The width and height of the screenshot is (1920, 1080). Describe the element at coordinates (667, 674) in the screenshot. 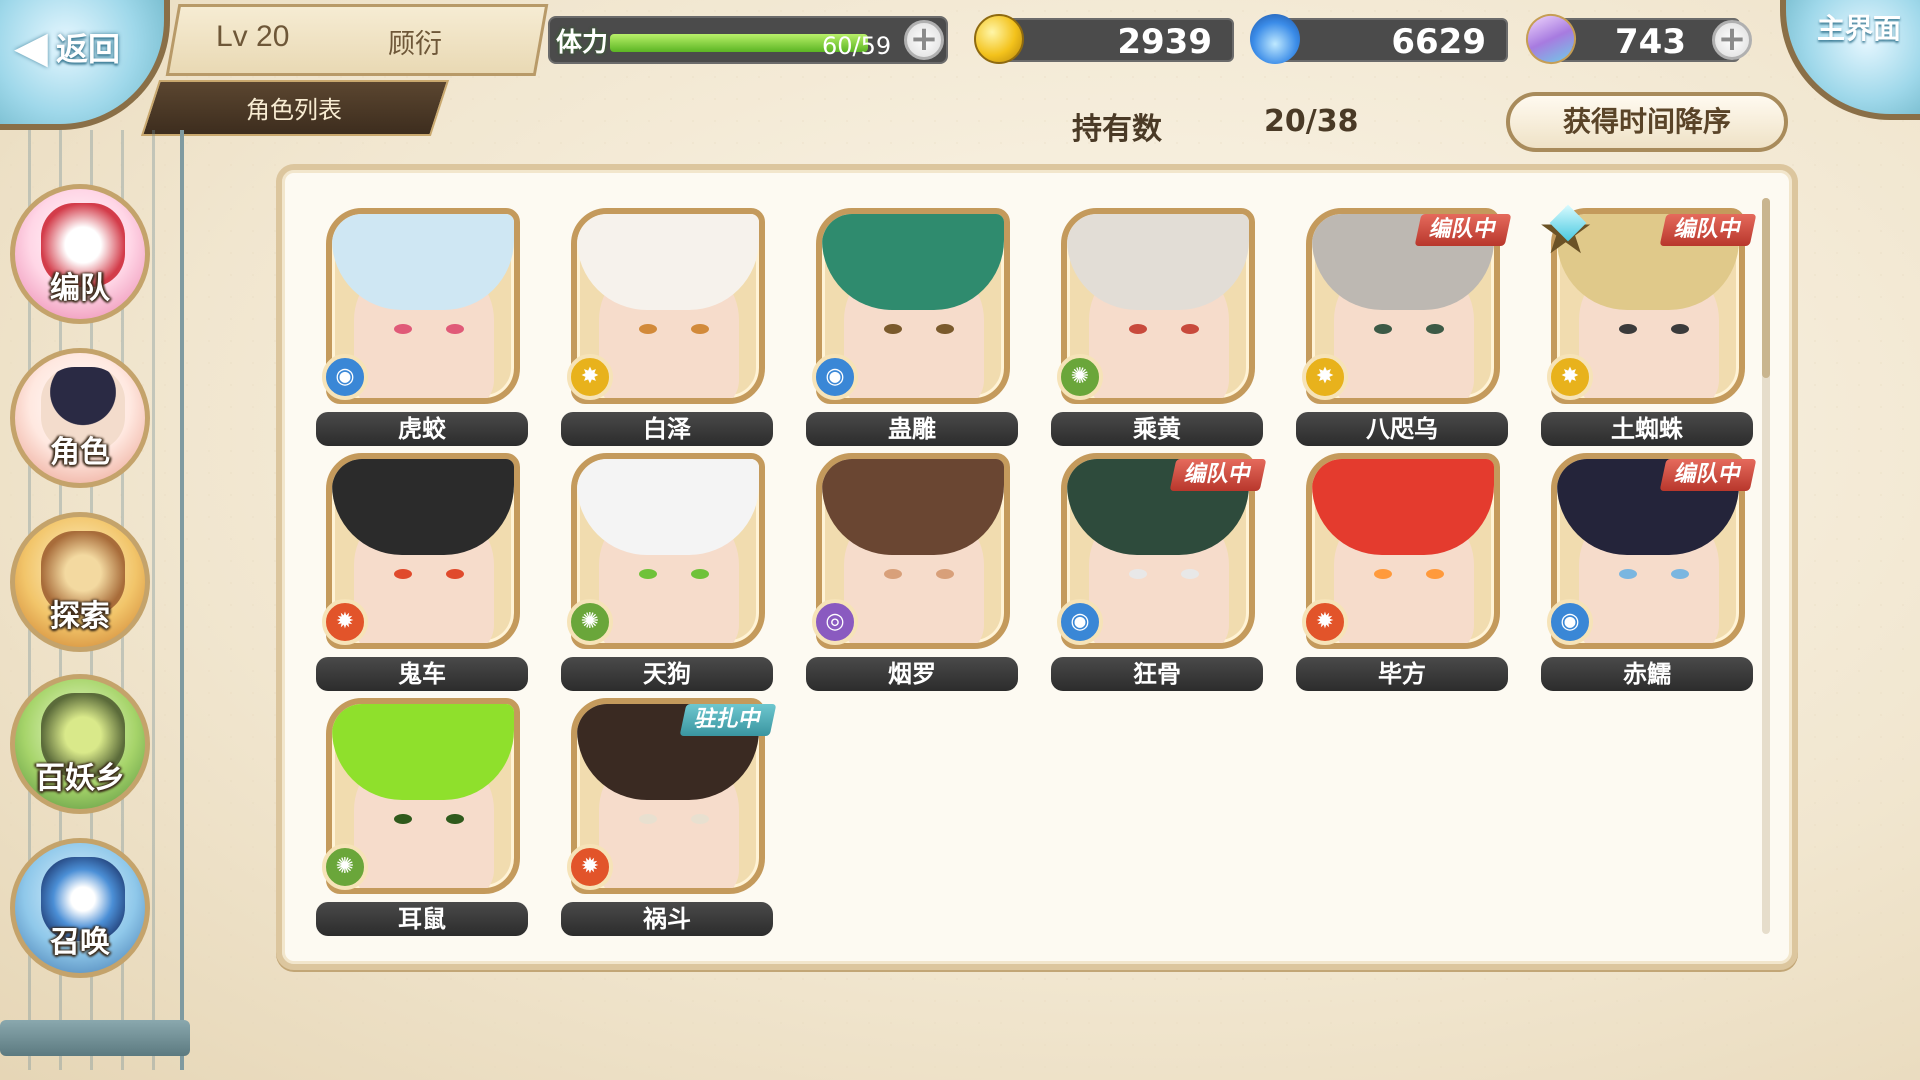

I see `character-name: 天狗` at that location.